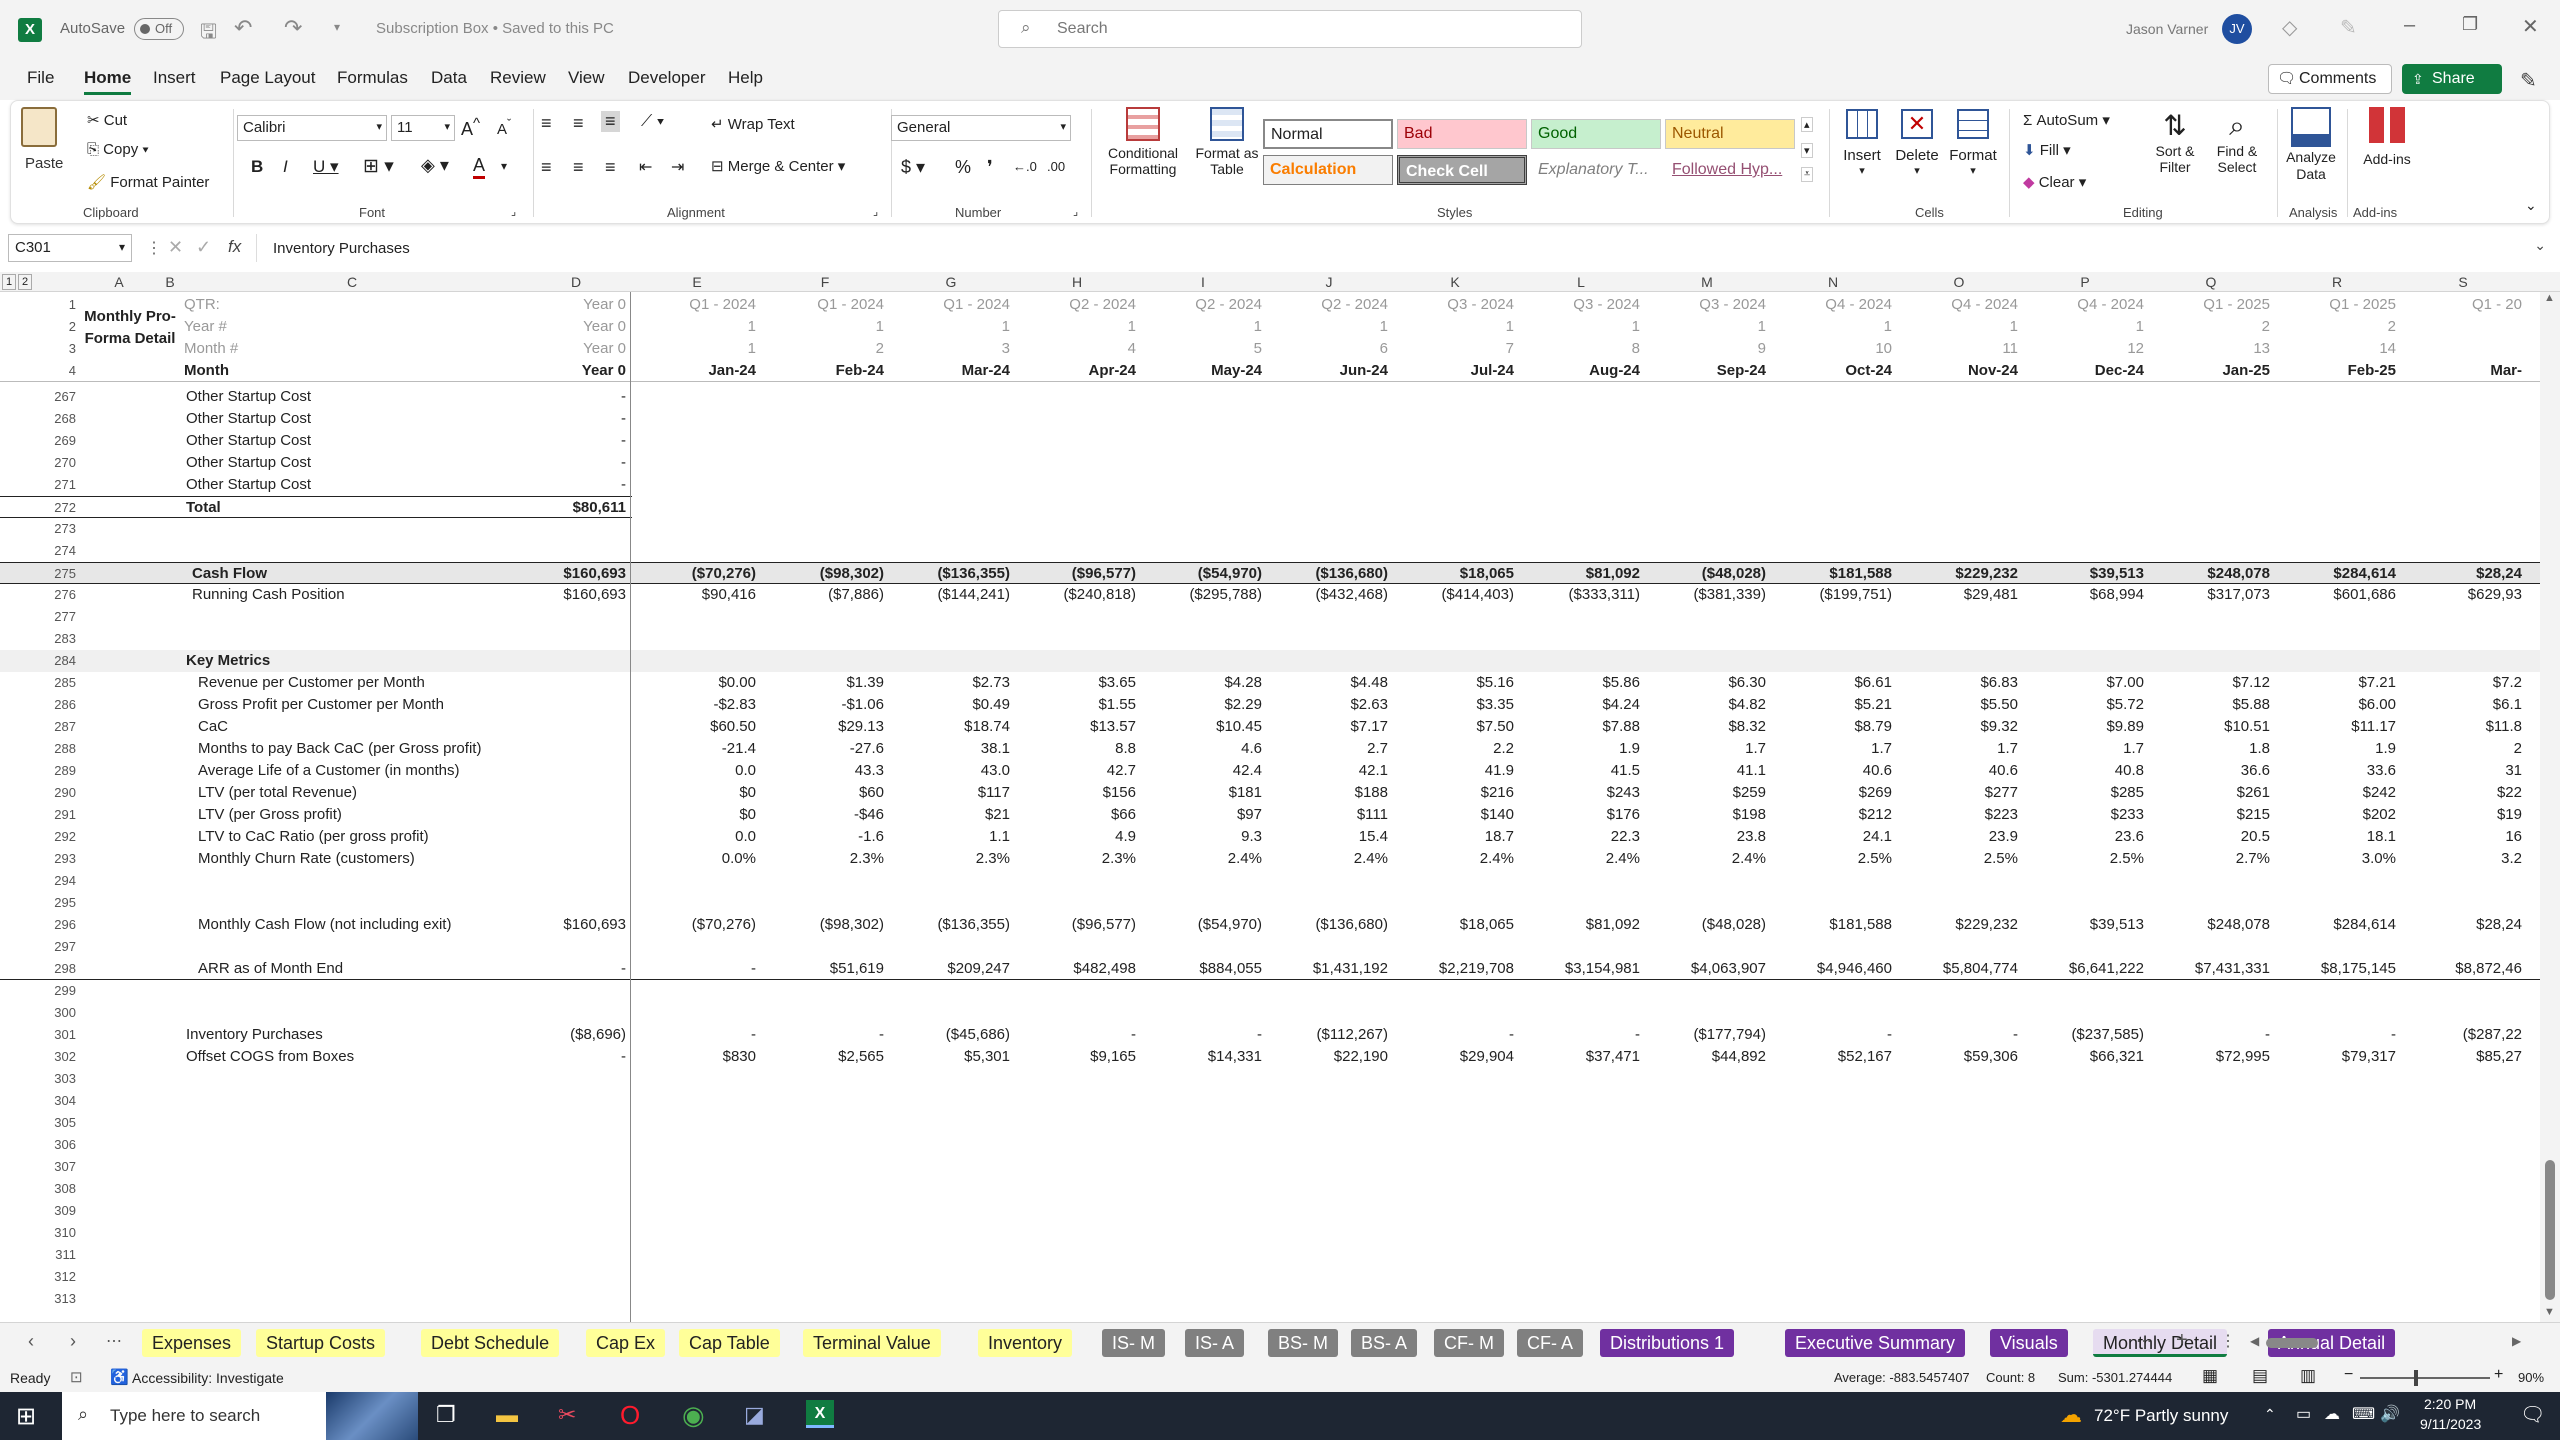 The height and width of the screenshot is (1440, 2560). Describe the element at coordinates (2083, 349) in the screenshot. I see `table-cell: 12` at that location.